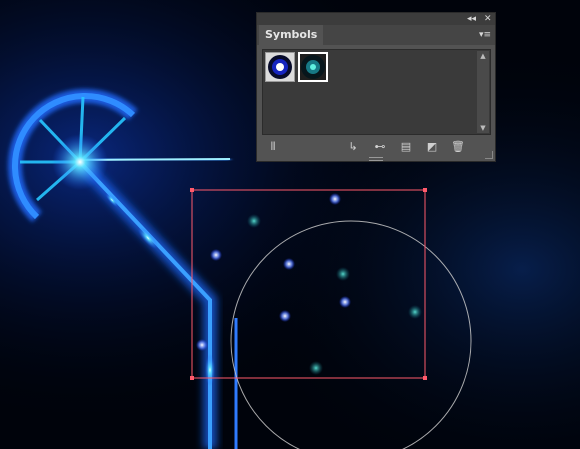  I want to click on break-link-icon: ⊷, so click(380, 147).